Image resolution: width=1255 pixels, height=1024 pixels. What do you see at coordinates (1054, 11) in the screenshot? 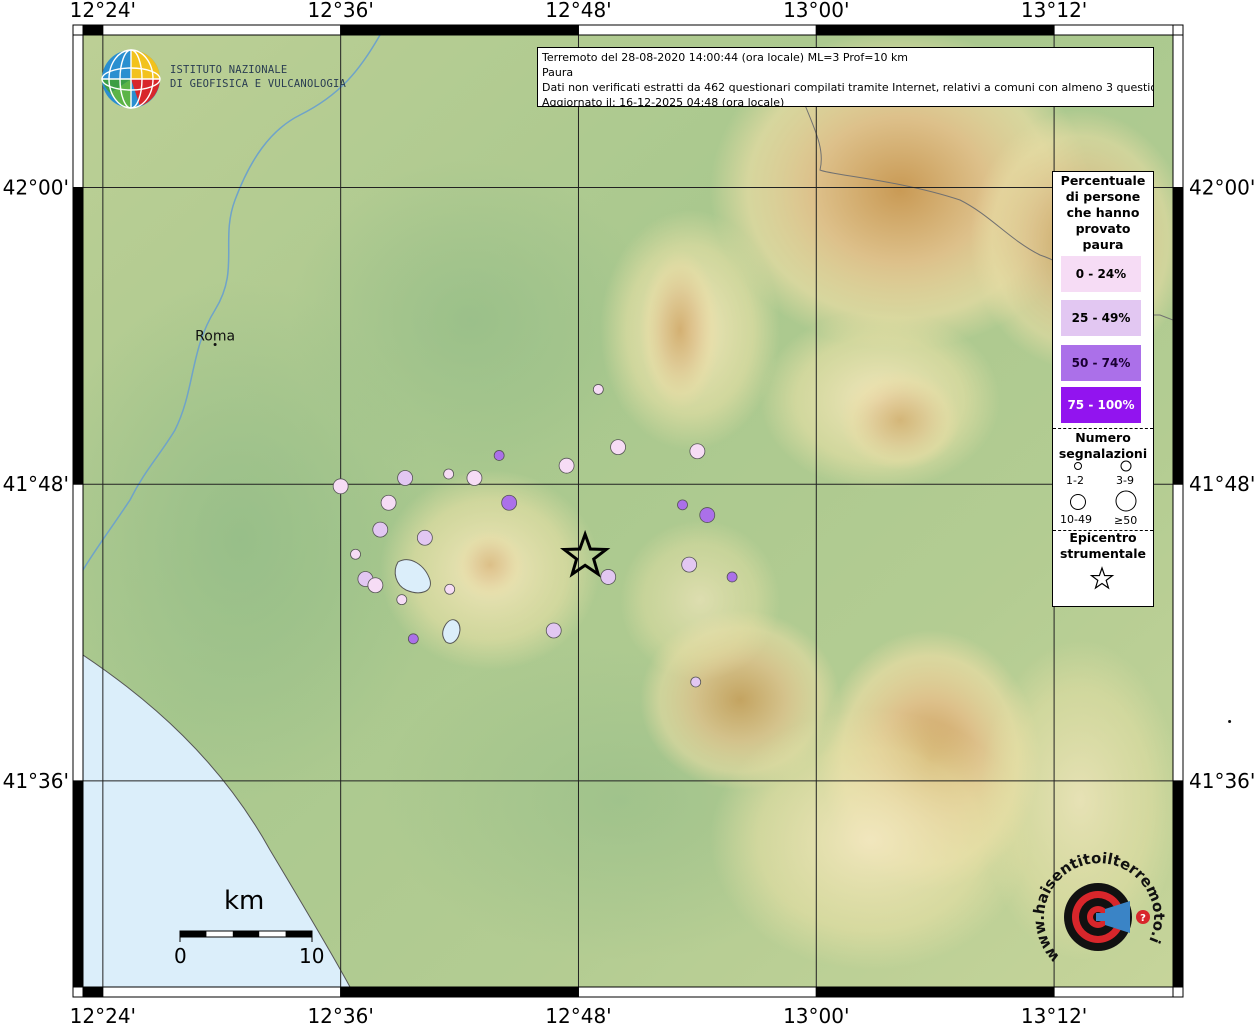
I see `lon-tick-label-top: 13°12'` at bounding box center [1054, 11].